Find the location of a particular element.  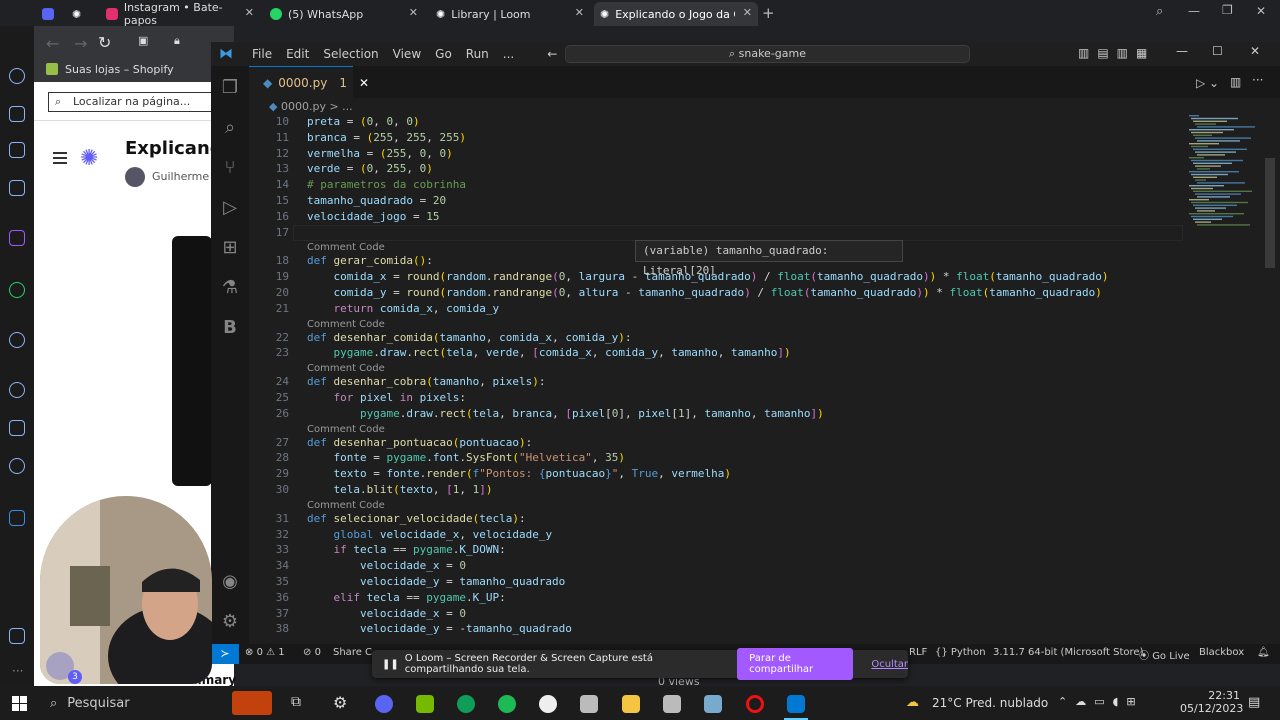

whatsapp-icon is located at coordinates (17, 290).